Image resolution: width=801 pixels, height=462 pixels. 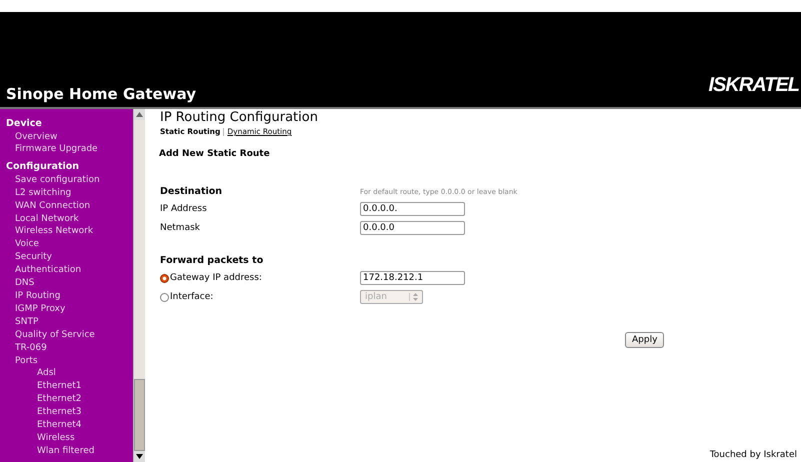 I want to click on menu-link: Adsl, so click(x=69, y=373).